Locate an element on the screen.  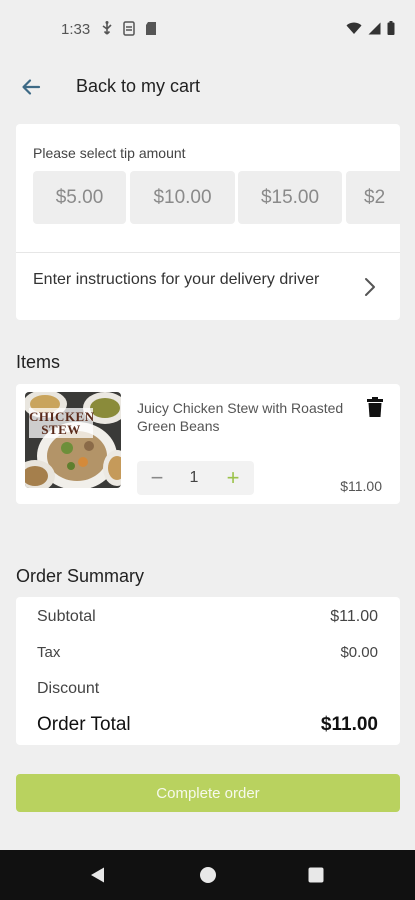
decrement-button: − is located at coordinates (157, 478).